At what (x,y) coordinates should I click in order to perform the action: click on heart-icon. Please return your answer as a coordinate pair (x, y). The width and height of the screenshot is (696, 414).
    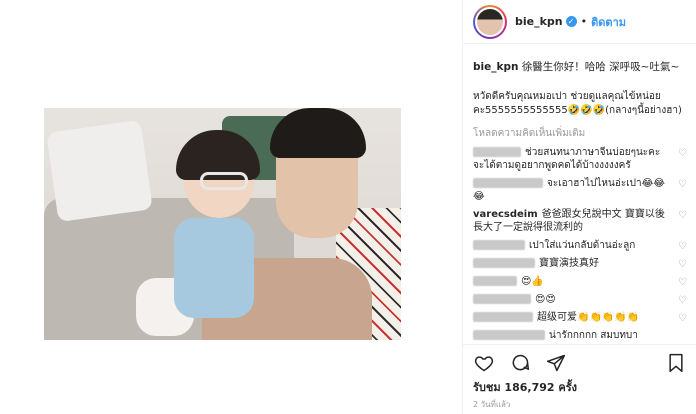
    Looking at the image, I should click on (484, 363).